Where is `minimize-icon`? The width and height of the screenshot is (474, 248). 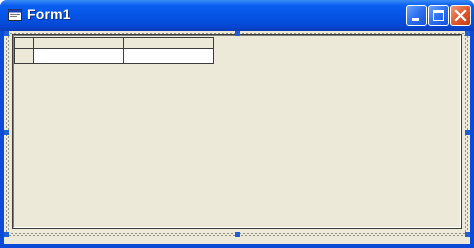
minimize-icon is located at coordinates (415, 19).